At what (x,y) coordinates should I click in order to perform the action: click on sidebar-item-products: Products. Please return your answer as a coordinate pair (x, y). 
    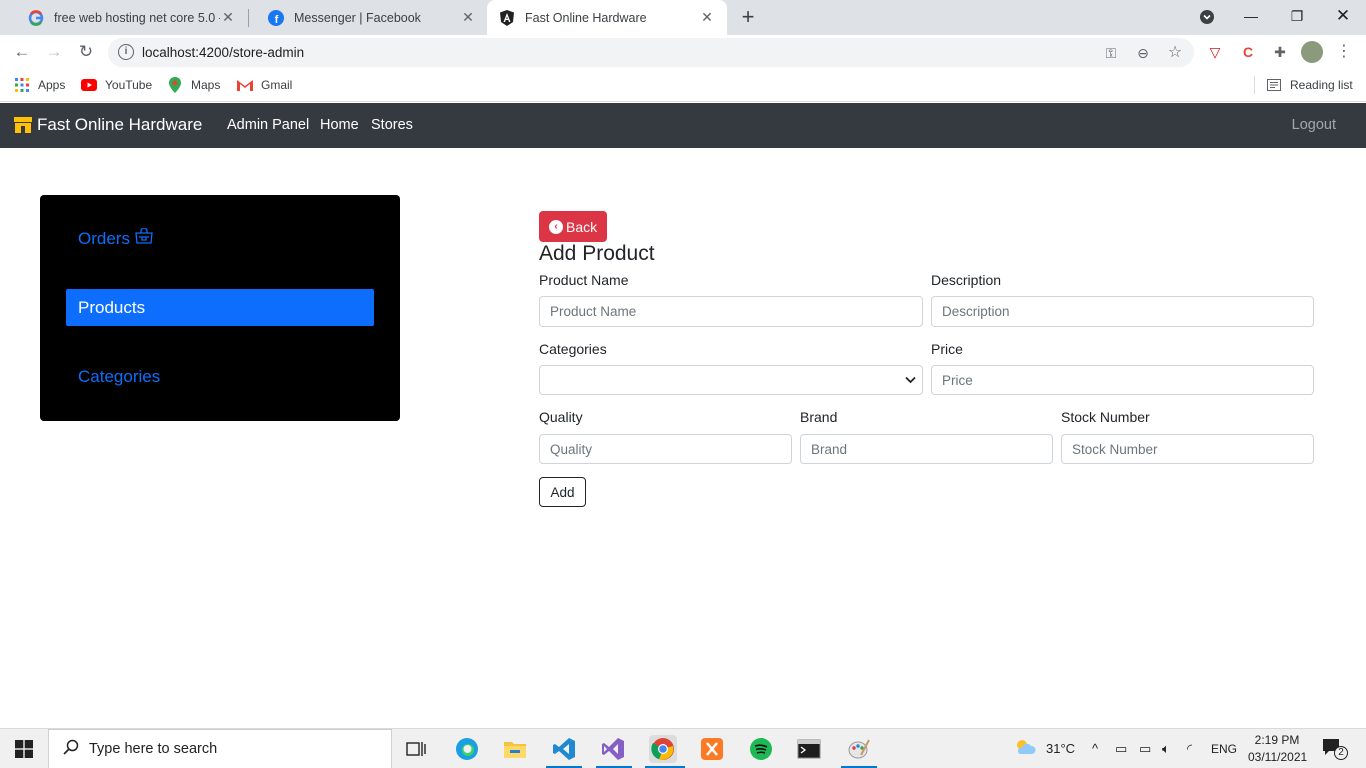
    Looking at the image, I should click on (220, 307).